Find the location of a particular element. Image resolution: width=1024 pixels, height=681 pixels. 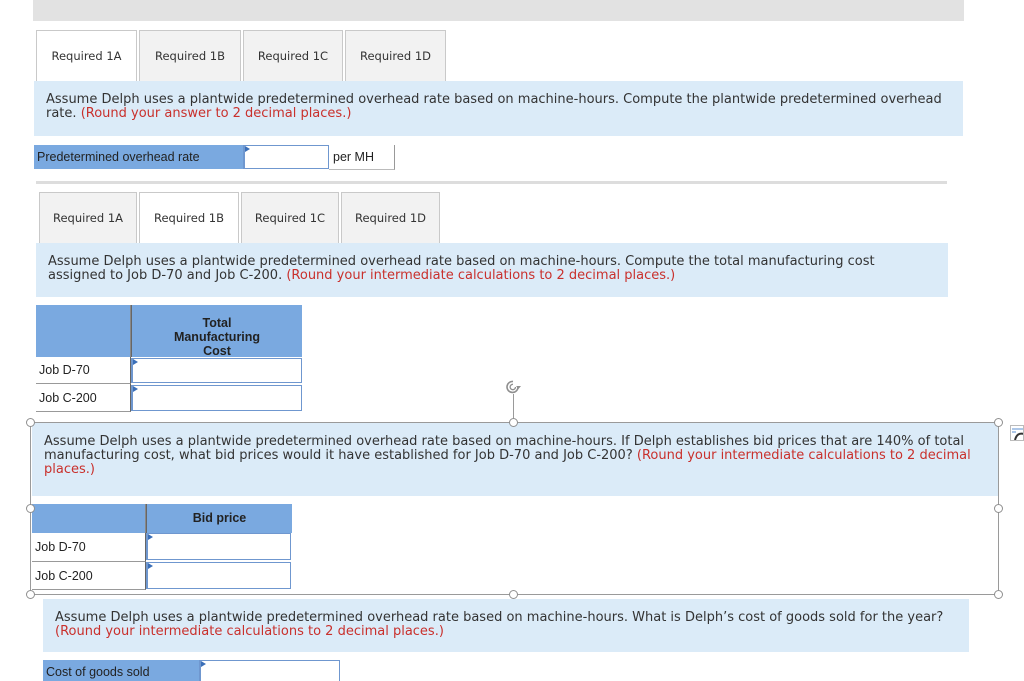

column-header-total-manufacturing-cost: Total Manufacturing Cost is located at coordinates (216, 331).